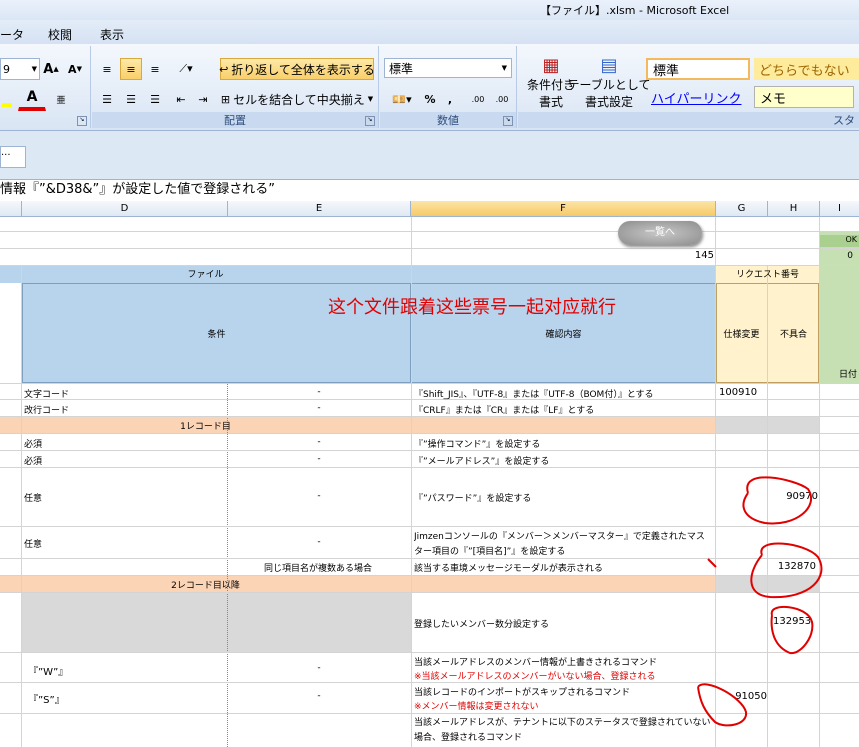 The width and height of the screenshot is (859, 747). I want to click on tab-data: ータ, so click(12, 34).